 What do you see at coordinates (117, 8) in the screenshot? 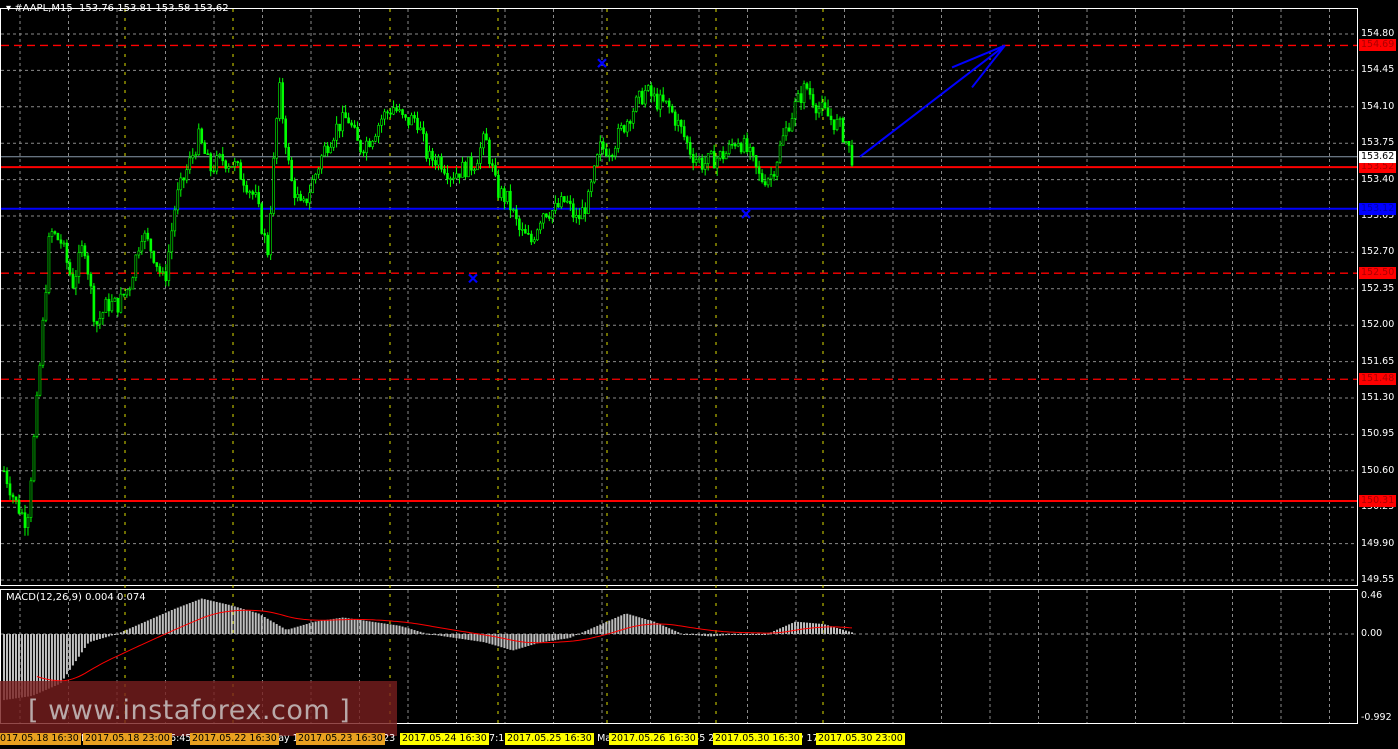
I see `chart-header: ▾ #AAPL,M15 153.76 153.81 153.58 153.62` at bounding box center [117, 8].